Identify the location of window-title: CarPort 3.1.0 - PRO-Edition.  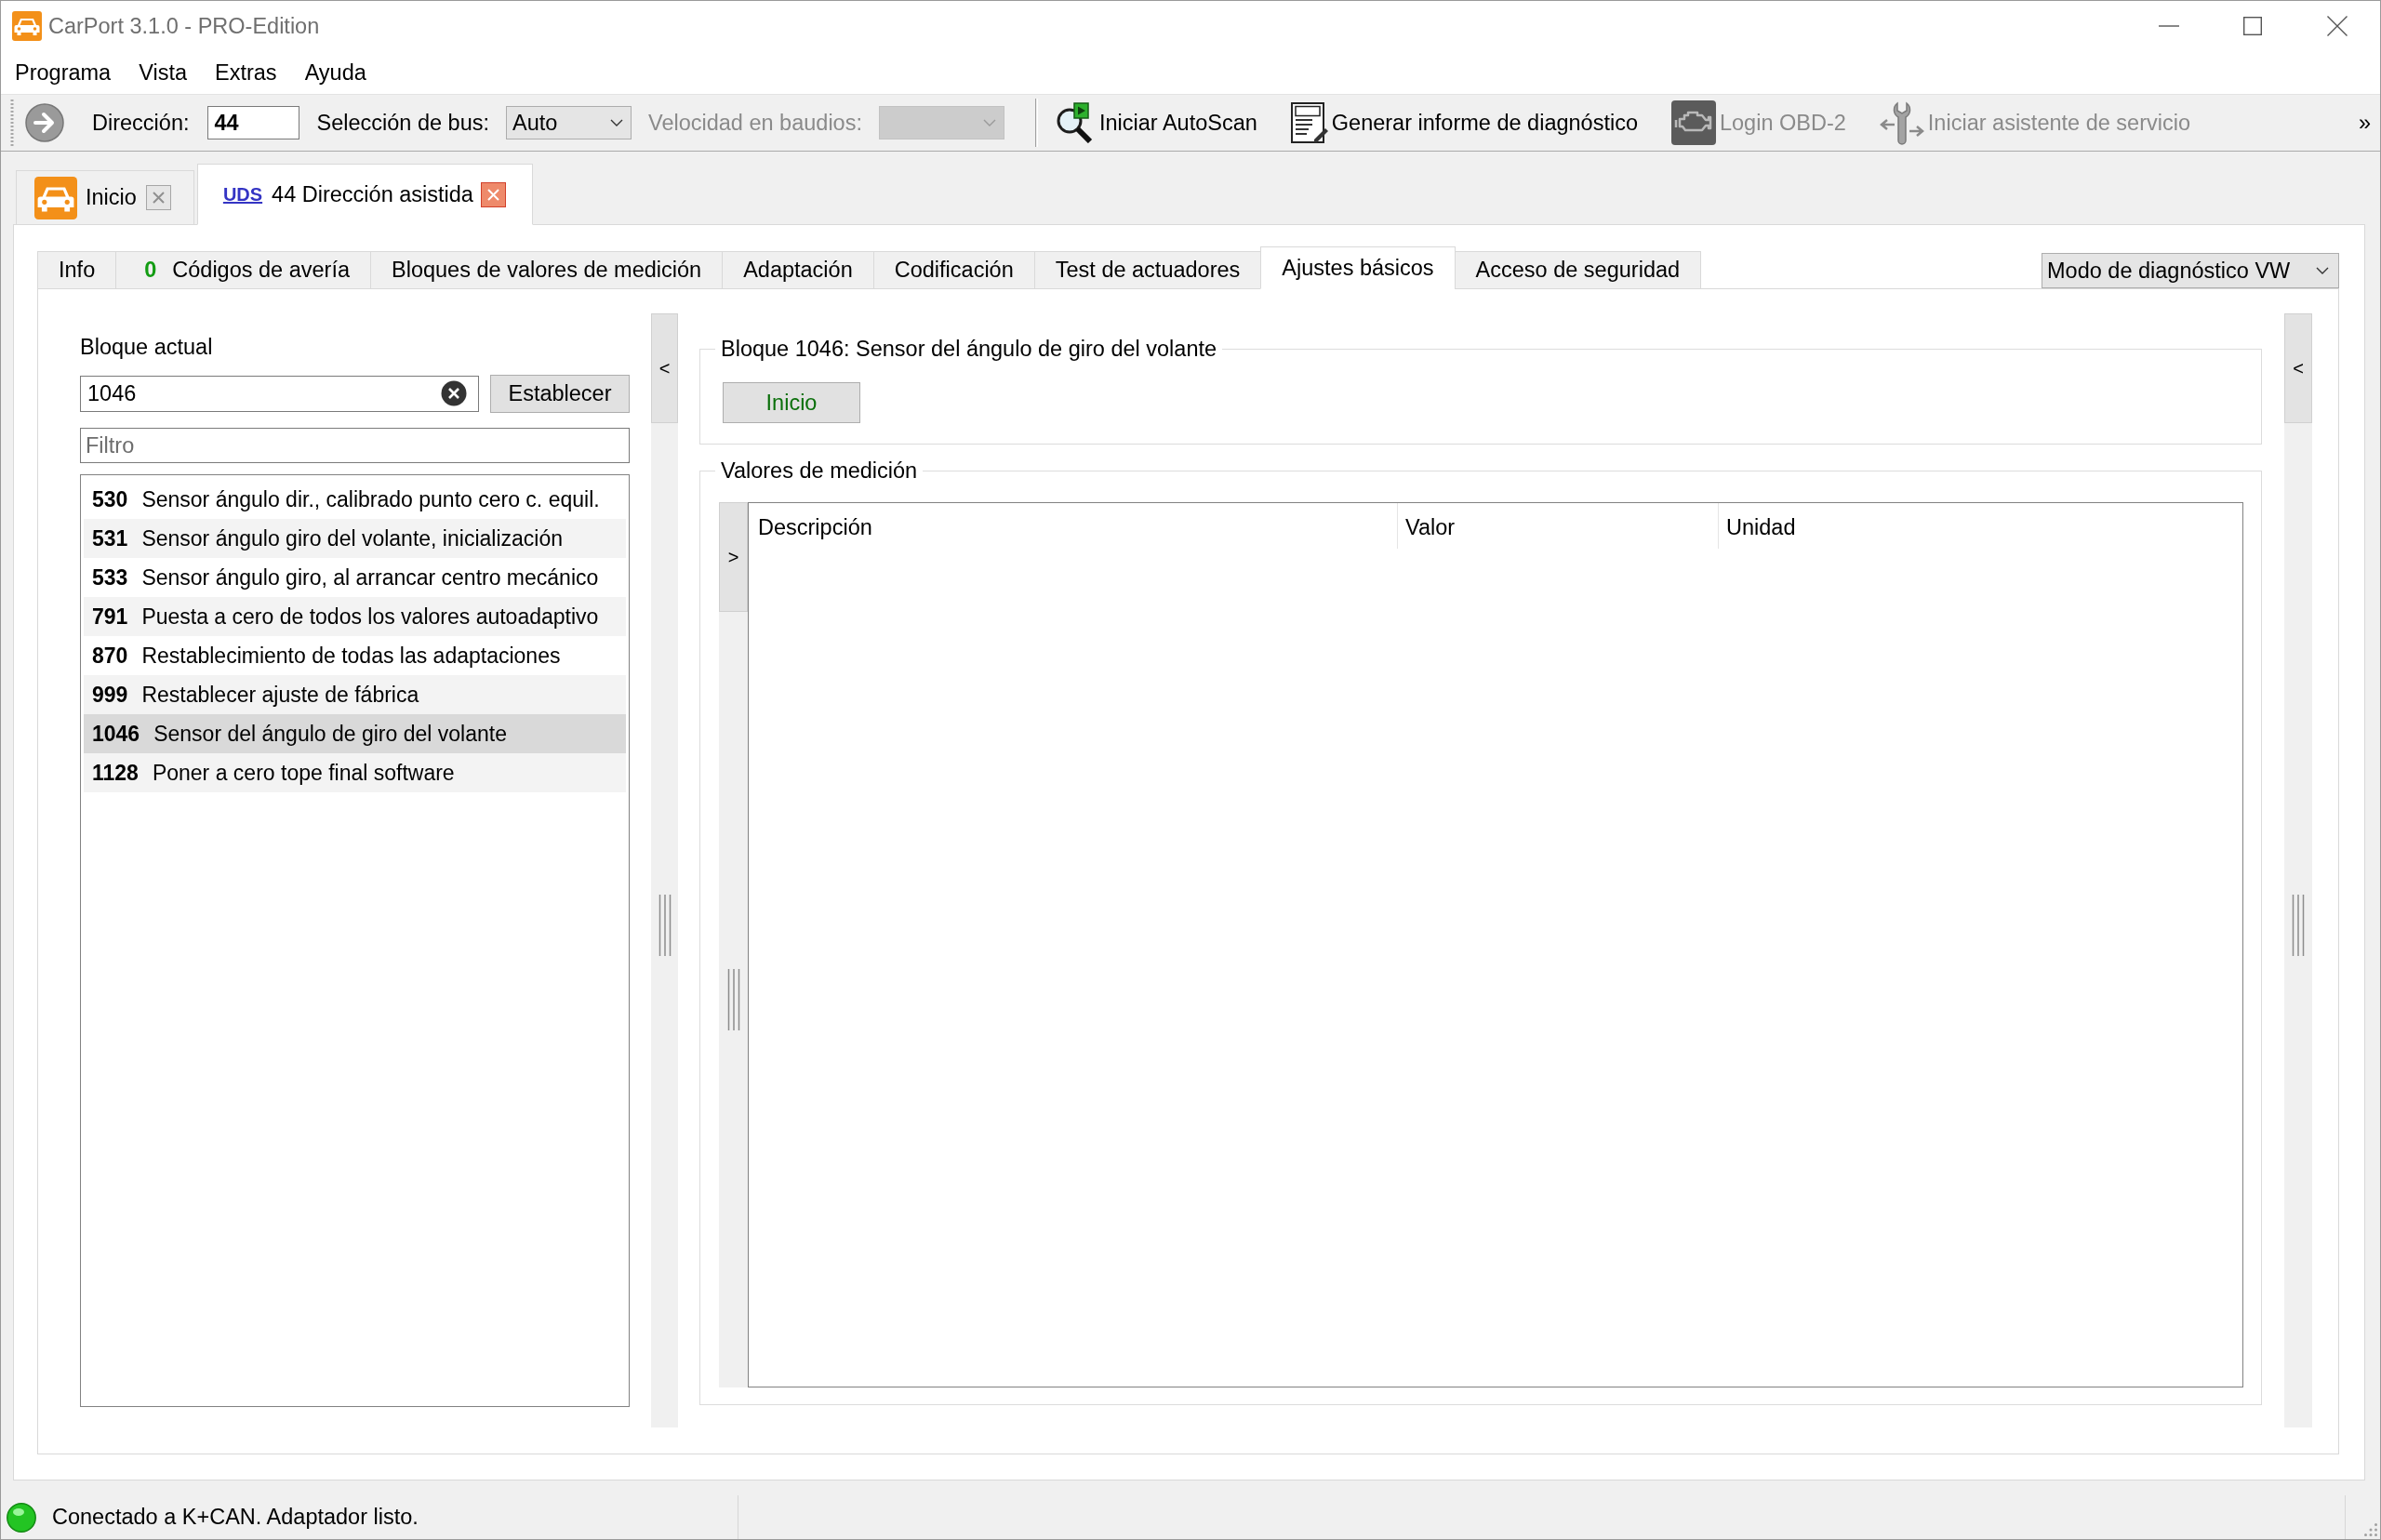
(184, 26).